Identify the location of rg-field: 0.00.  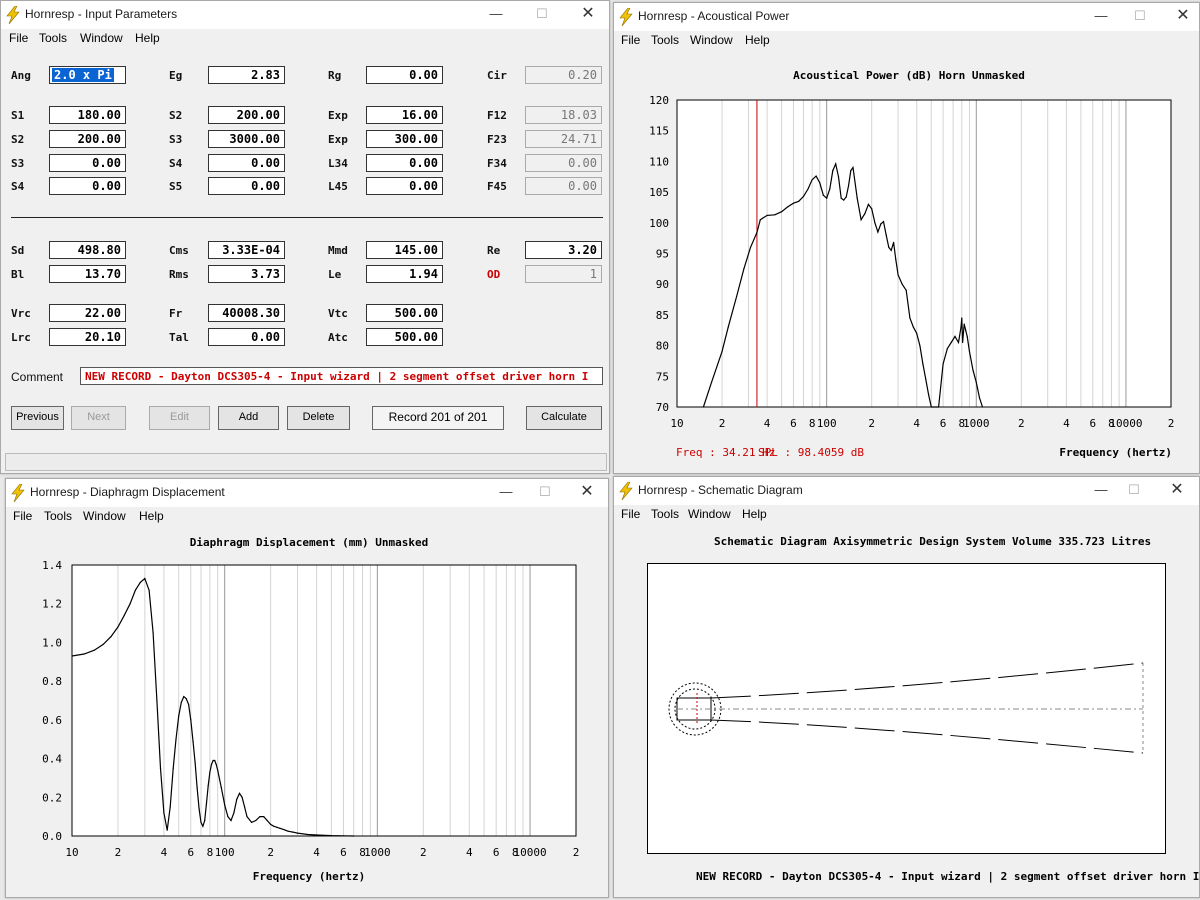
(404, 75).